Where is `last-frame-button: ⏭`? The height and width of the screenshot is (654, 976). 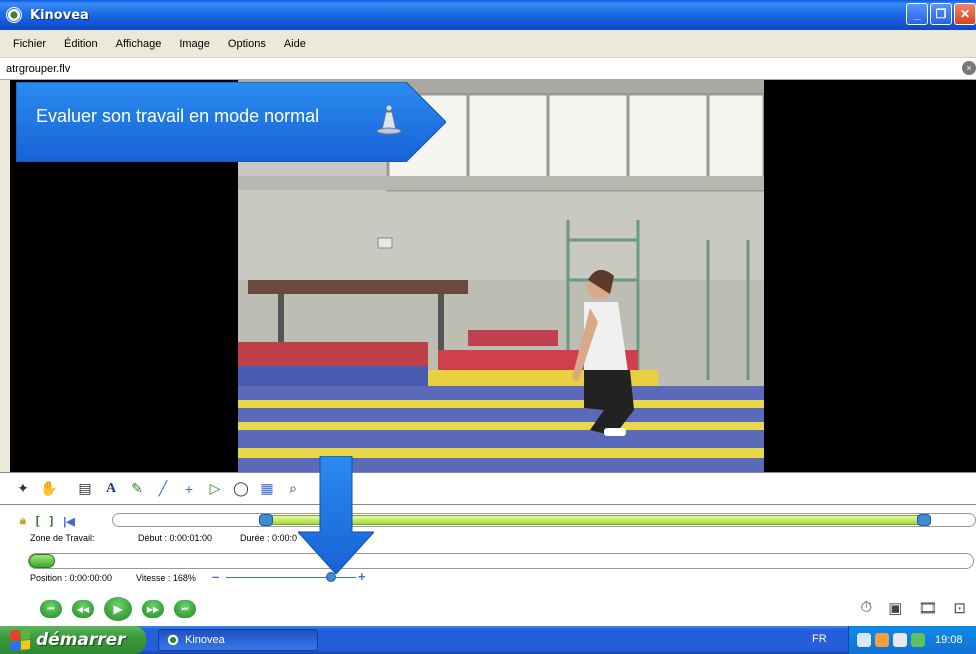 last-frame-button: ⏭ is located at coordinates (185, 609).